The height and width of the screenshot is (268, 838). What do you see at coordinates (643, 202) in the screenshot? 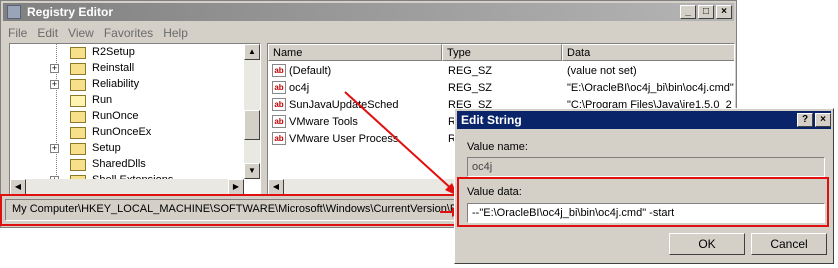
I see `highlight-box-value-data` at bounding box center [643, 202].